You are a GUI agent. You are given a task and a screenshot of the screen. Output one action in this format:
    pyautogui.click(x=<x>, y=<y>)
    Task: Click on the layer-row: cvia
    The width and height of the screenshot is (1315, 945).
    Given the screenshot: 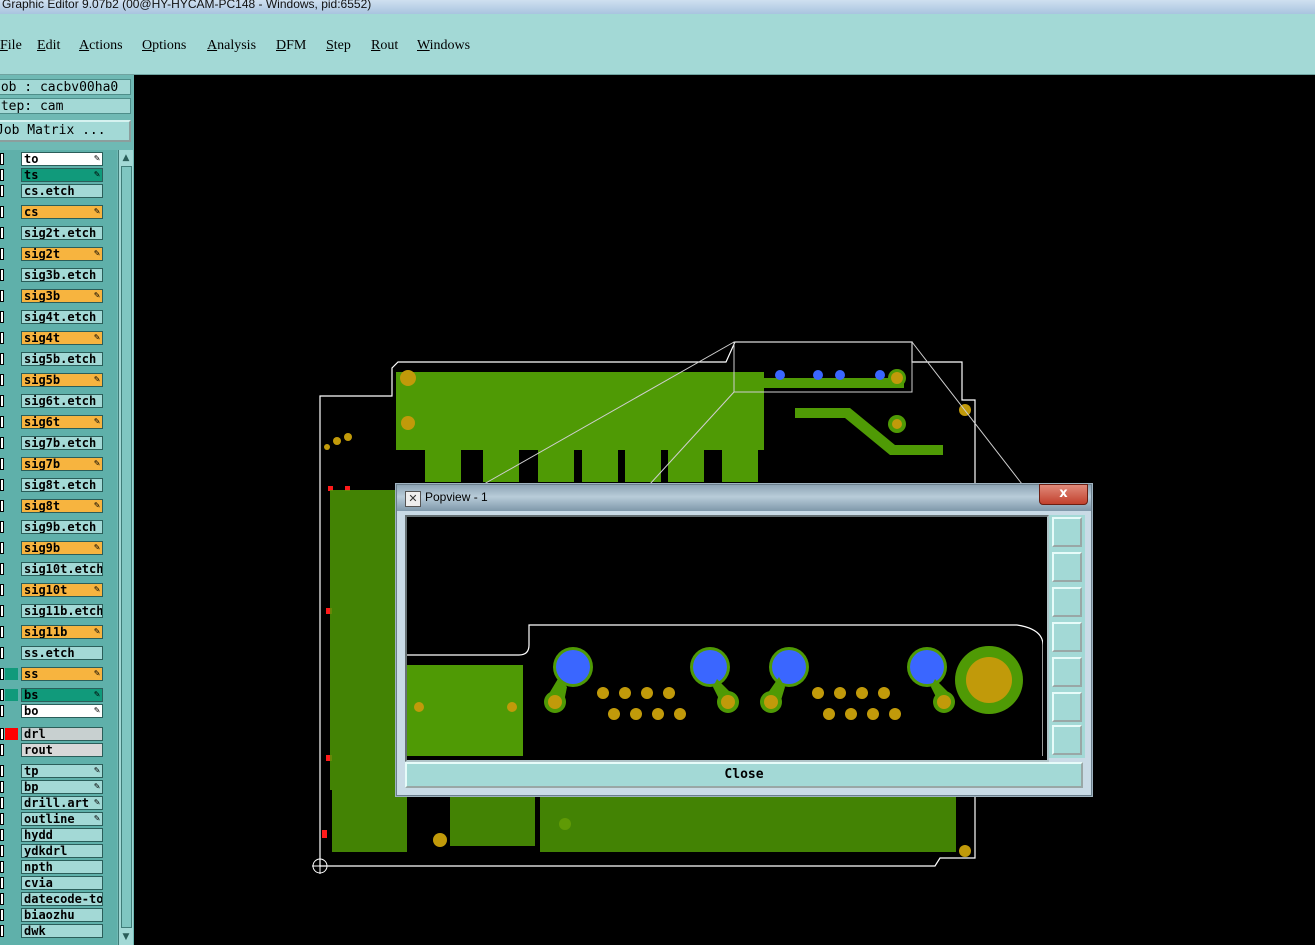 What is the action you would take?
    pyautogui.click(x=58, y=883)
    